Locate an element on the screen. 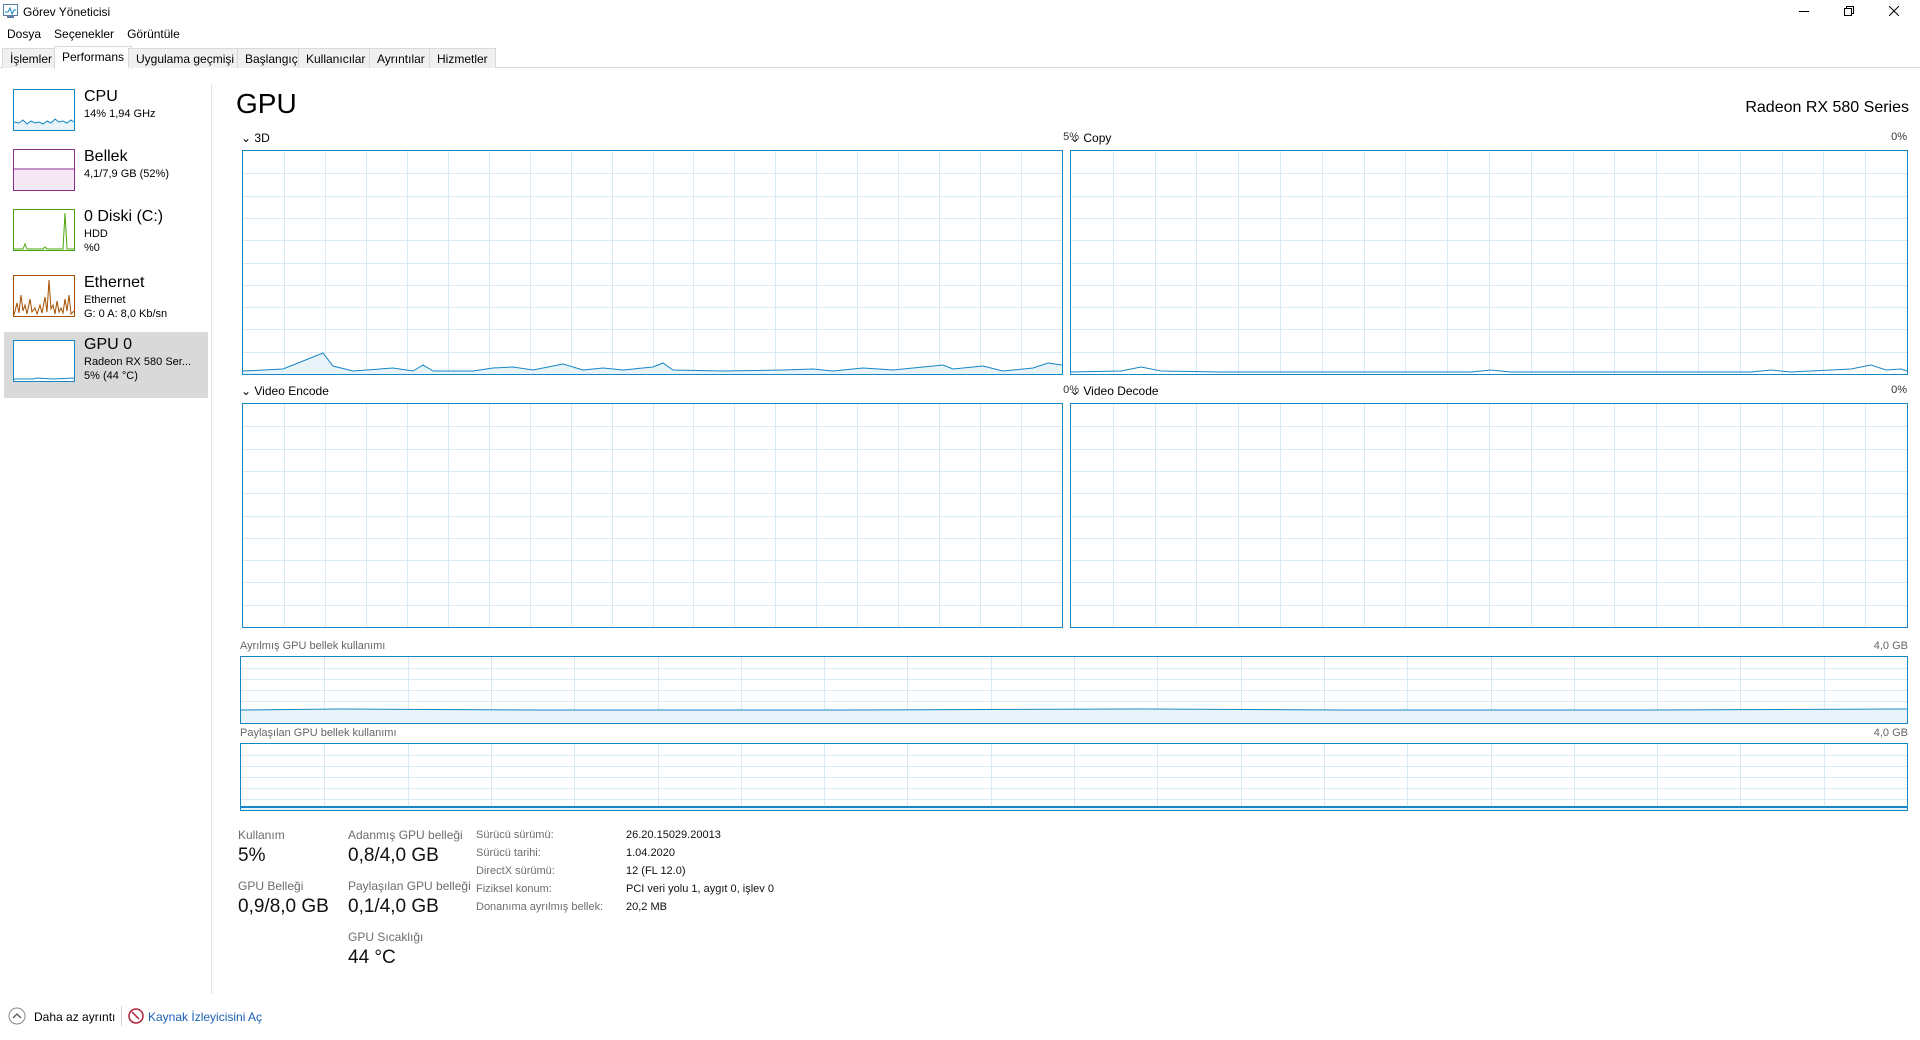 This screenshot has height=1040, width=1920. graph-selector-copy: ⌄ Copy is located at coordinates (1090, 138).